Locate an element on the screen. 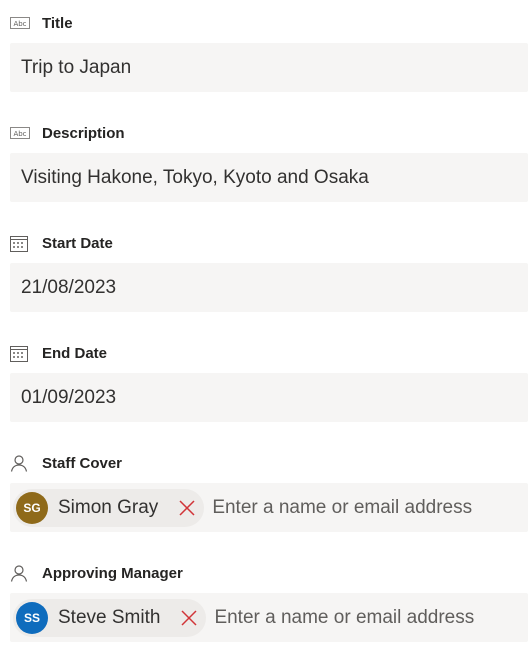 The image size is (528, 651). person-name: Steve Smith is located at coordinates (109, 617).